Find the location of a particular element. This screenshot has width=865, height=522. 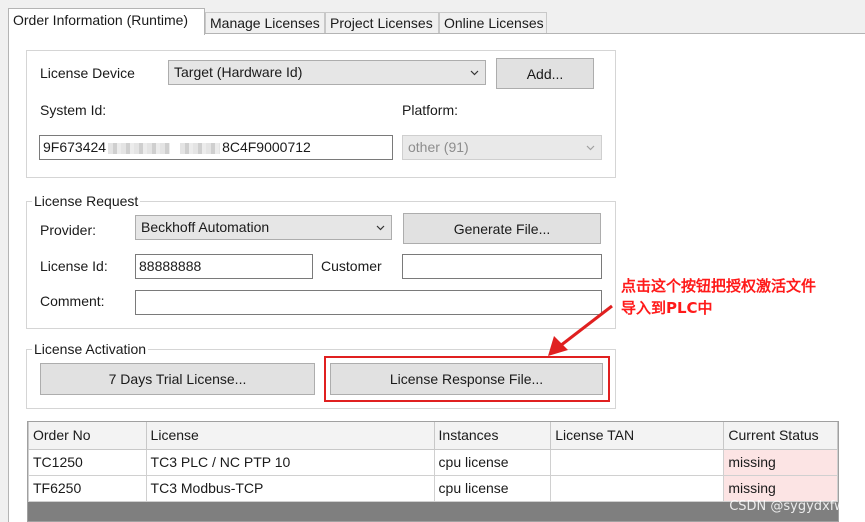

column-header-order-no: Order No is located at coordinates (87, 436).